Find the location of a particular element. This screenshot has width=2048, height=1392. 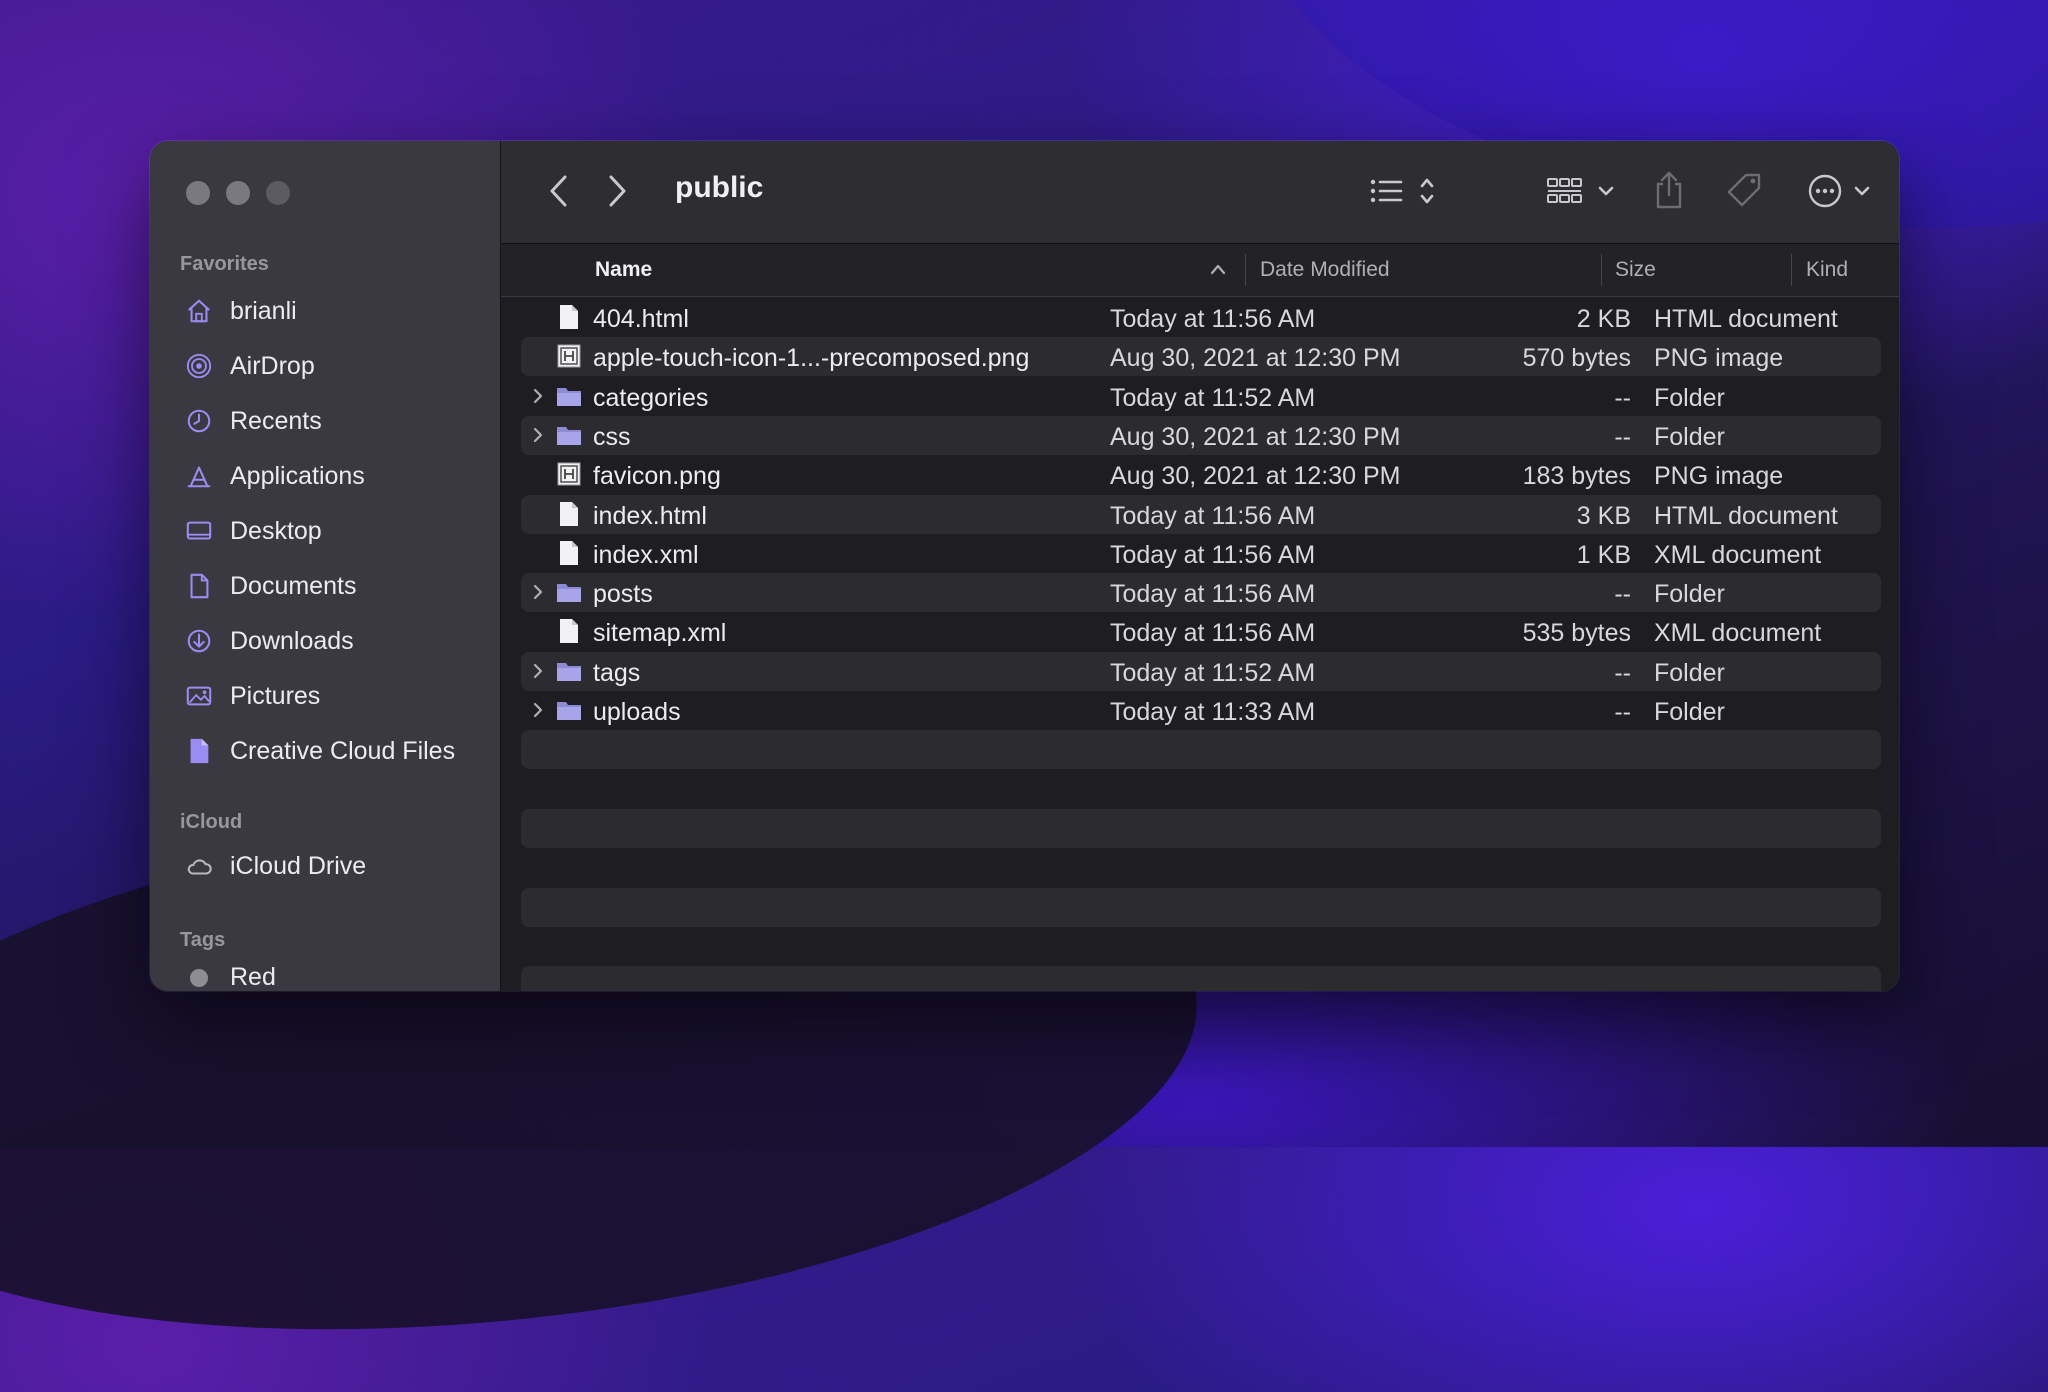

toolbar: public is located at coordinates (1200, 192).